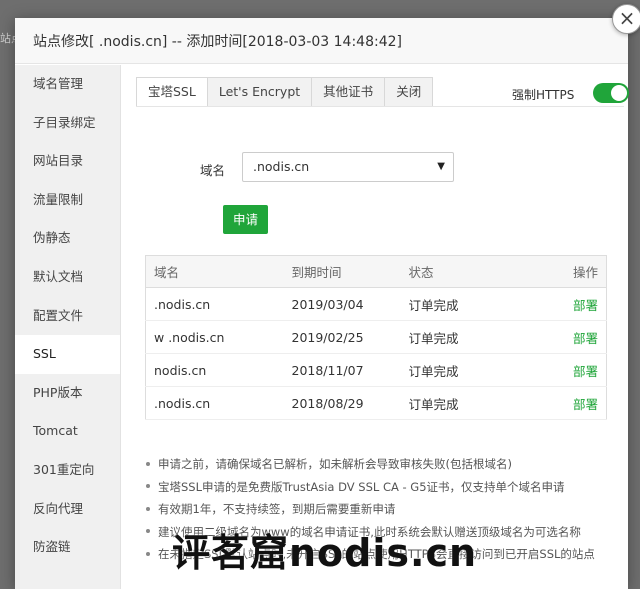 Image resolution: width=640 pixels, height=589 pixels. Describe the element at coordinates (281, 166) in the screenshot. I see `domain-select-value: .nodis.cn` at that location.